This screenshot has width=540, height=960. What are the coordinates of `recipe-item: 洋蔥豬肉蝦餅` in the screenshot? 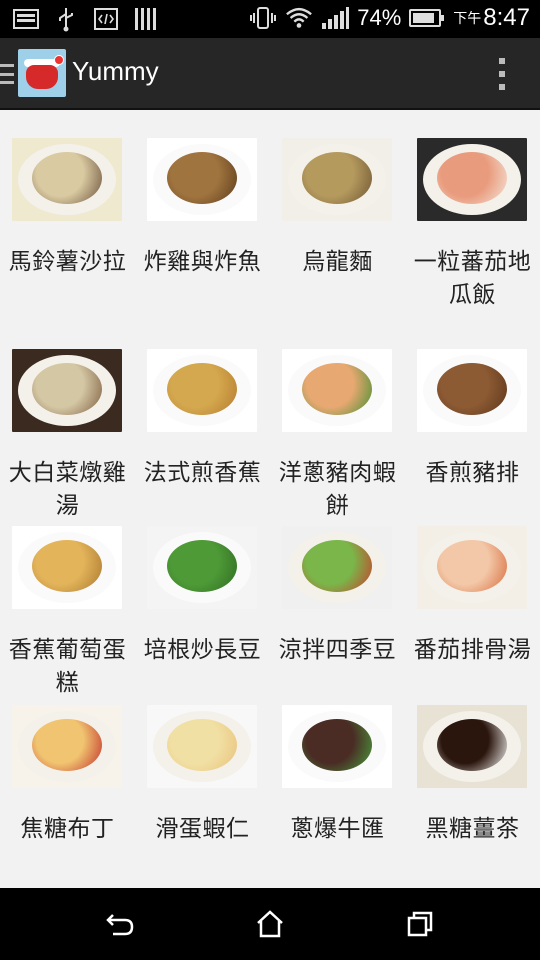 It's located at (337, 444).